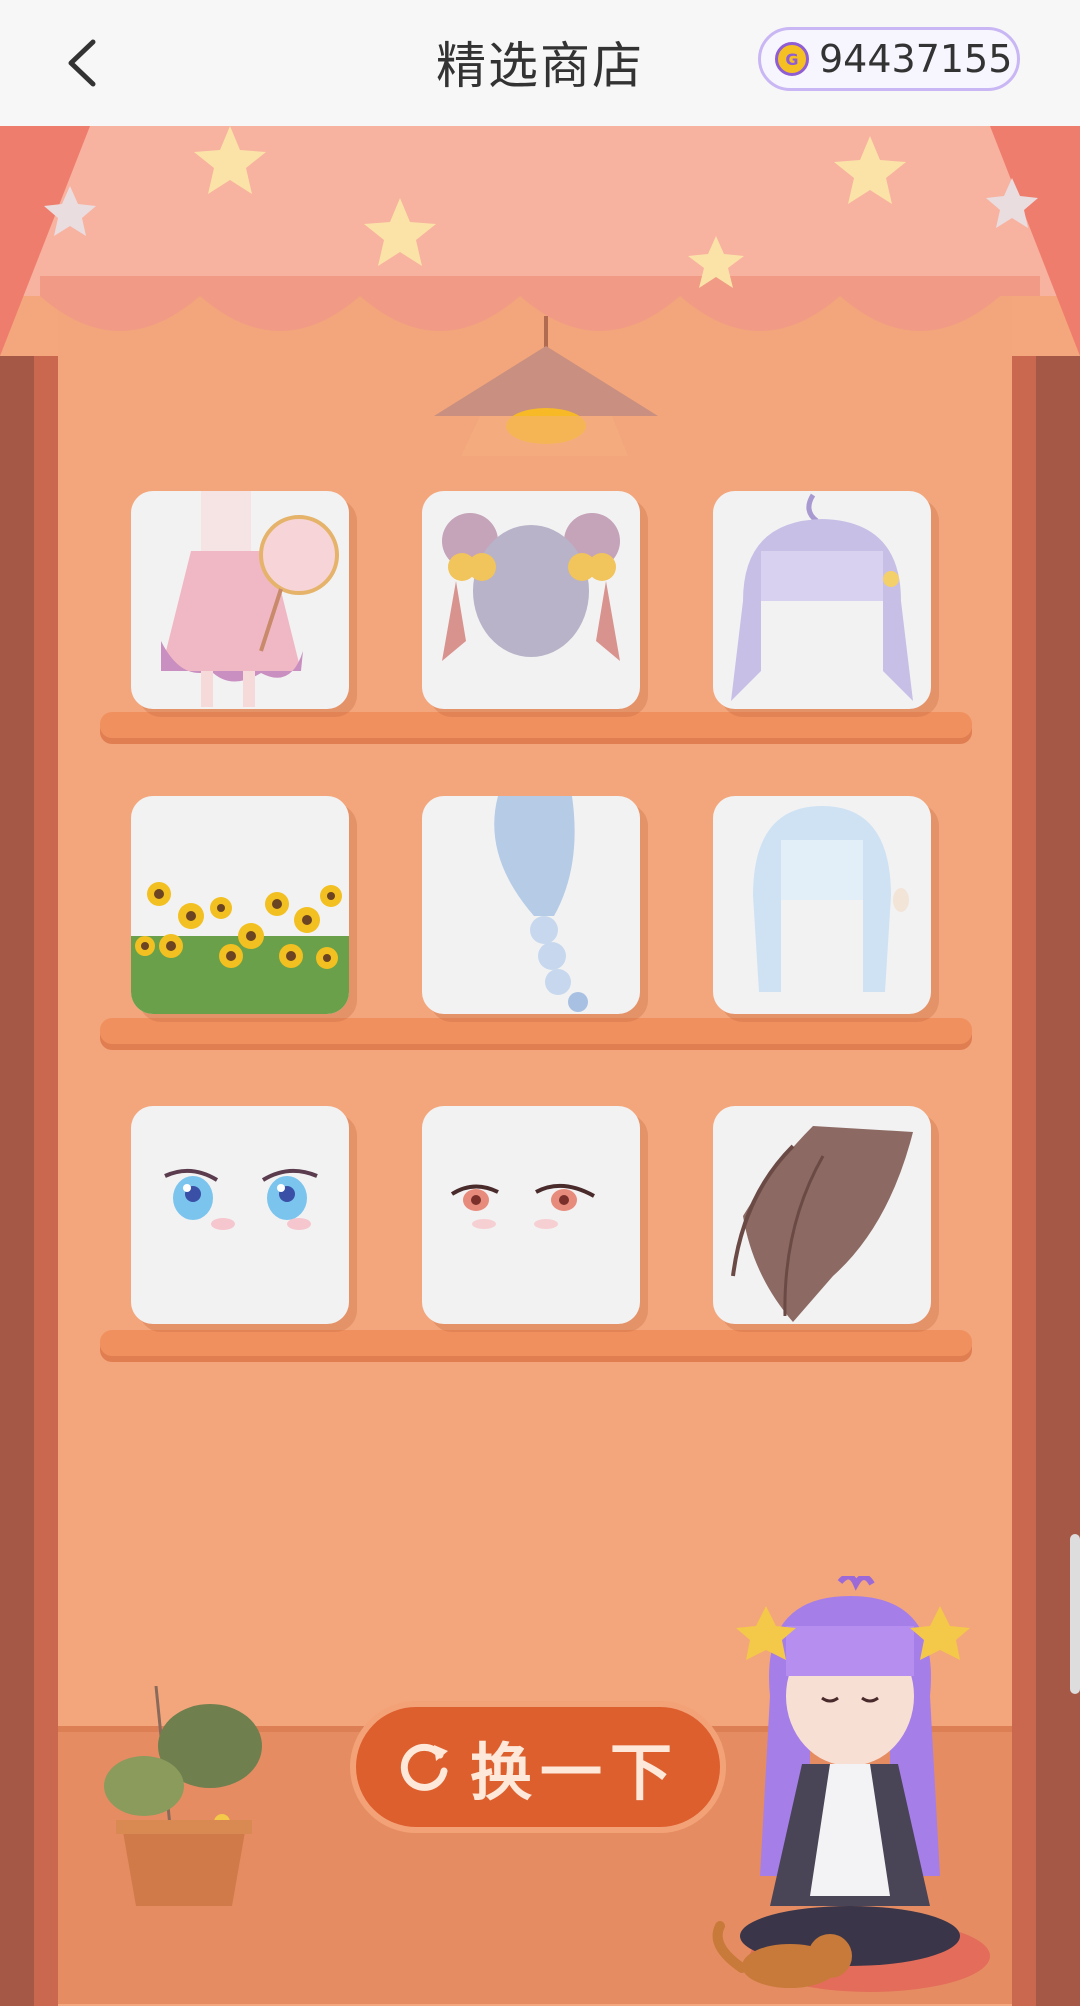 Image resolution: width=1080 pixels, height=2006 pixels. I want to click on coin-balance-pill: G 94437155, so click(889, 59).